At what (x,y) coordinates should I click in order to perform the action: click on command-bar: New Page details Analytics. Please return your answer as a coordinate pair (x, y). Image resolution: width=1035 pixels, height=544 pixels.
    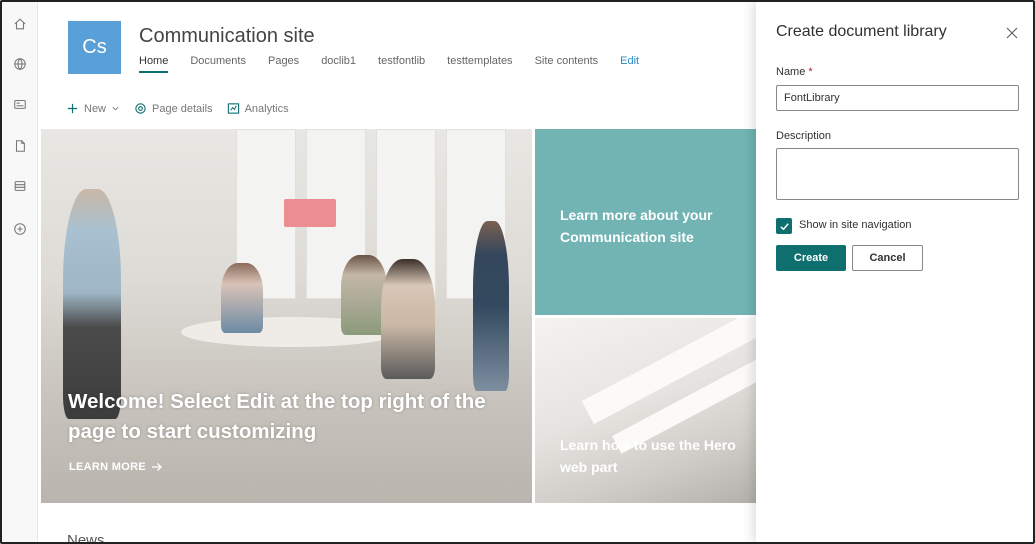
    Looking at the image, I should click on (184, 108).